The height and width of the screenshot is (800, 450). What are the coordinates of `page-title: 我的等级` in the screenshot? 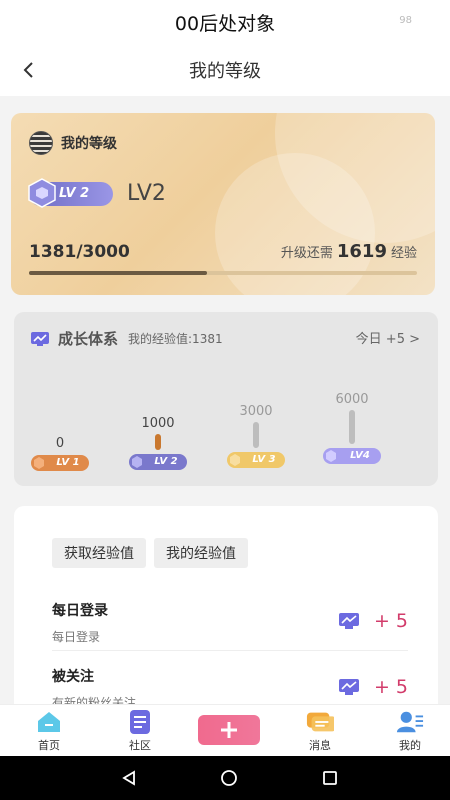 It's located at (225, 71).